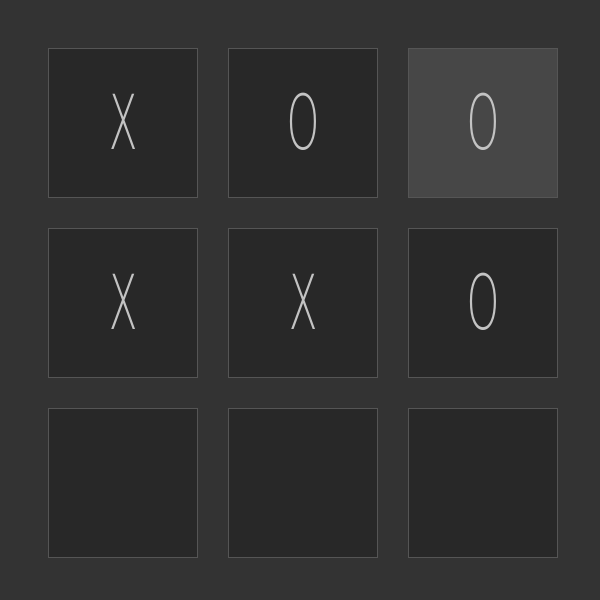 This screenshot has width=600, height=600. I want to click on board-cell-r1c3: O, so click(483, 123).